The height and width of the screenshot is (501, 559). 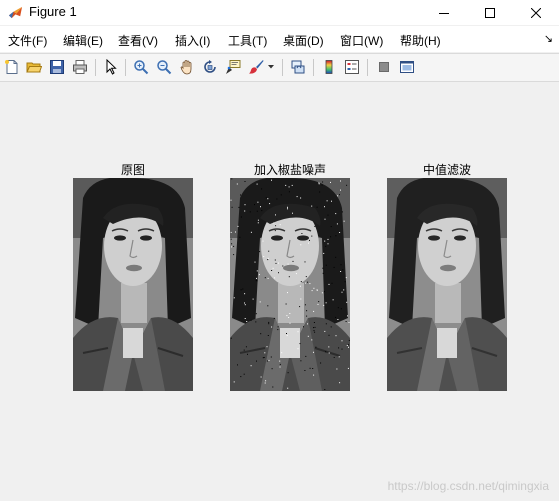 What do you see at coordinates (15, 12) in the screenshot?
I see `matlab-logo-icon` at bounding box center [15, 12].